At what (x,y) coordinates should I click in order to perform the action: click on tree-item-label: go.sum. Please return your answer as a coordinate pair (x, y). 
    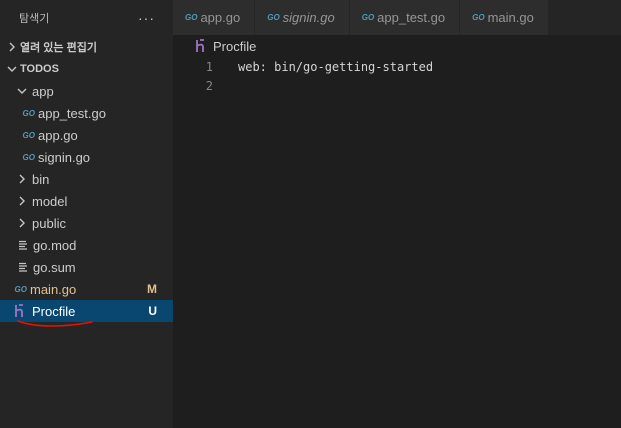
    Looking at the image, I should click on (54, 267).